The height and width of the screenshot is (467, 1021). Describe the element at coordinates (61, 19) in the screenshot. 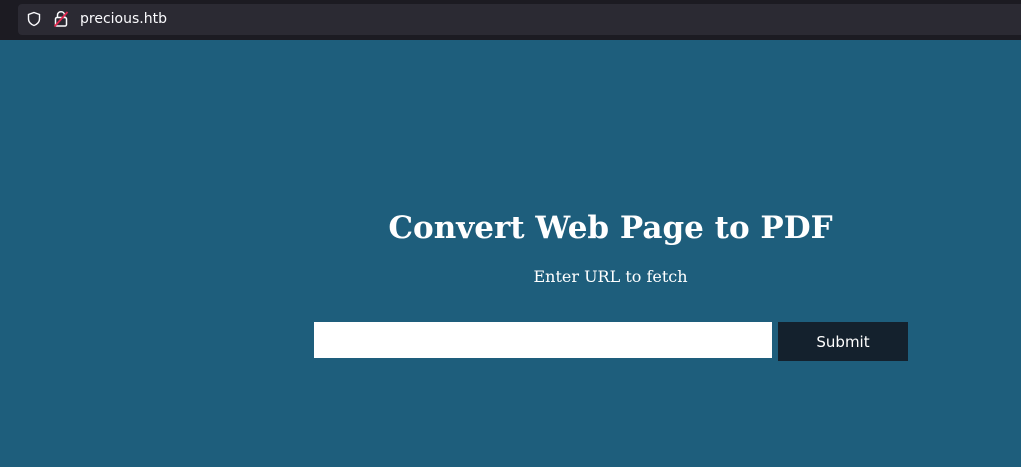

I see `insecure-lock-icon` at that location.